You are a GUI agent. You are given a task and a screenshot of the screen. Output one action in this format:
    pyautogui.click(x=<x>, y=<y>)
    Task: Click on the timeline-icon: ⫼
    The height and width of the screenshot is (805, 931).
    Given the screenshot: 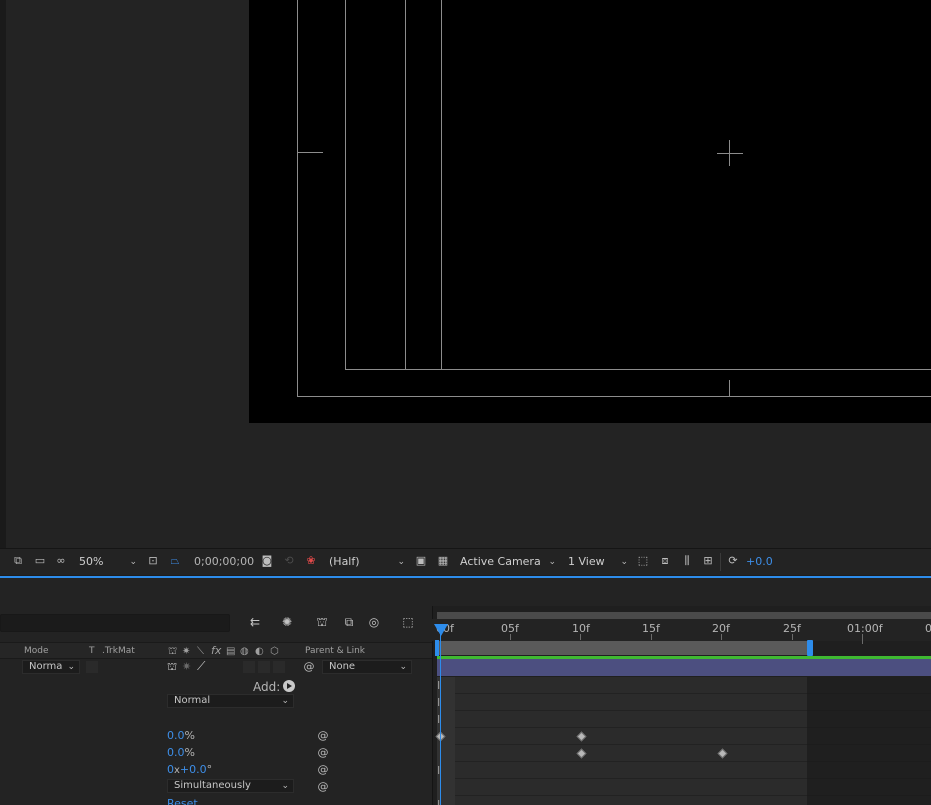 What is the action you would take?
    pyautogui.click(x=687, y=561)
    